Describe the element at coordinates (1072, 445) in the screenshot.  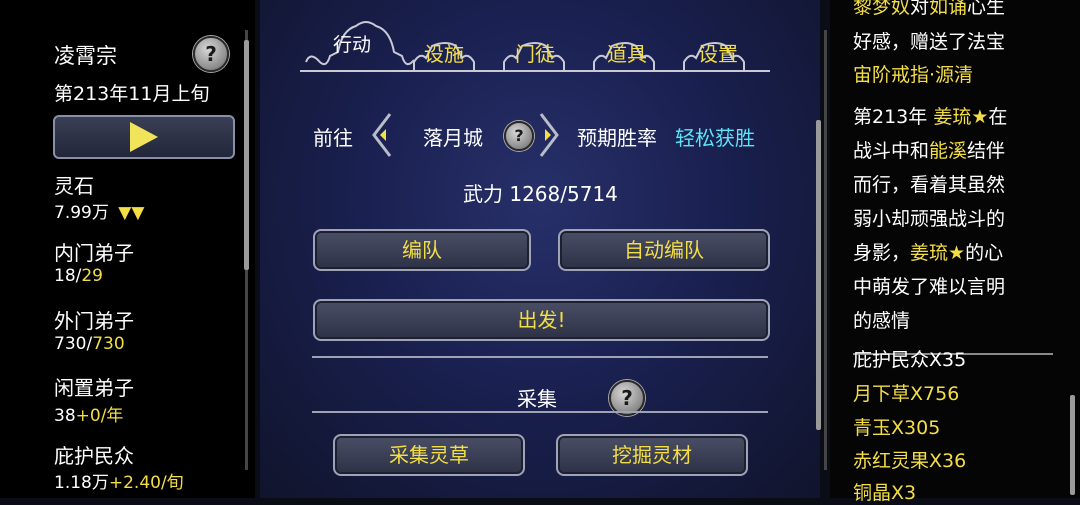
I see `right-scrollbar-thumb` at that location.